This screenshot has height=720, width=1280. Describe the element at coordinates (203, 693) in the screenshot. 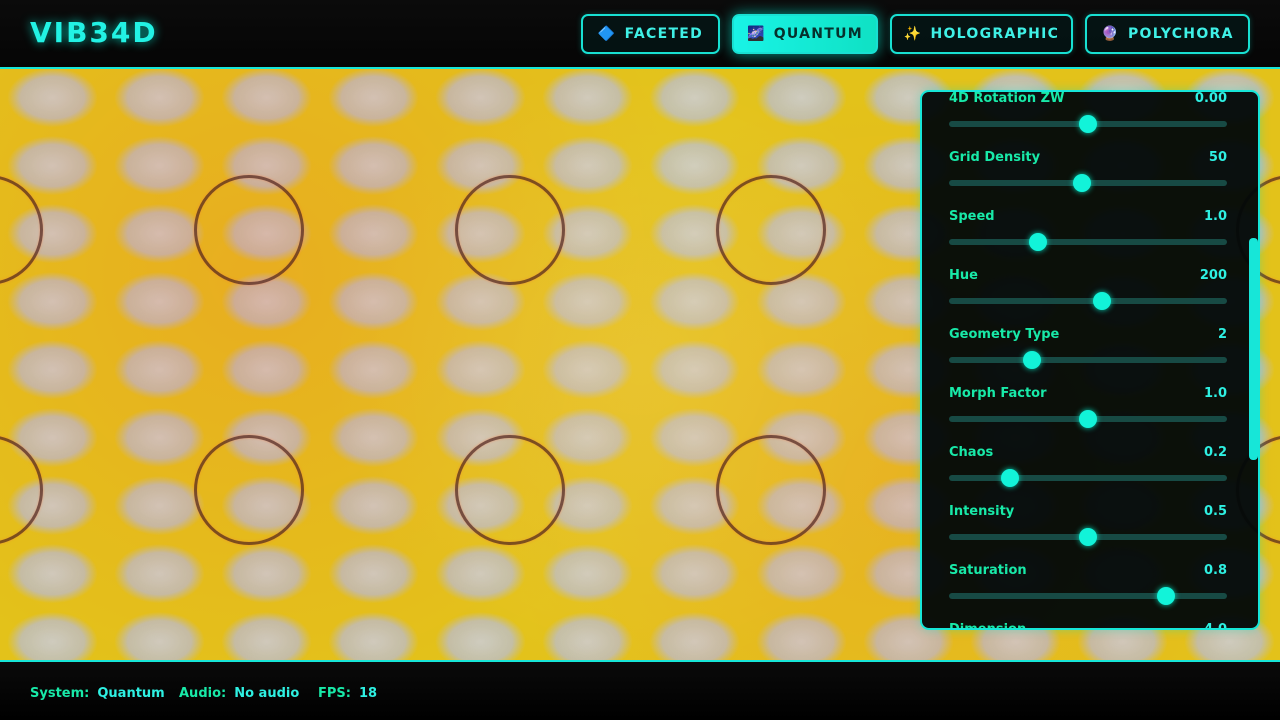

I see `audio-status-label: Audio:` at that location.